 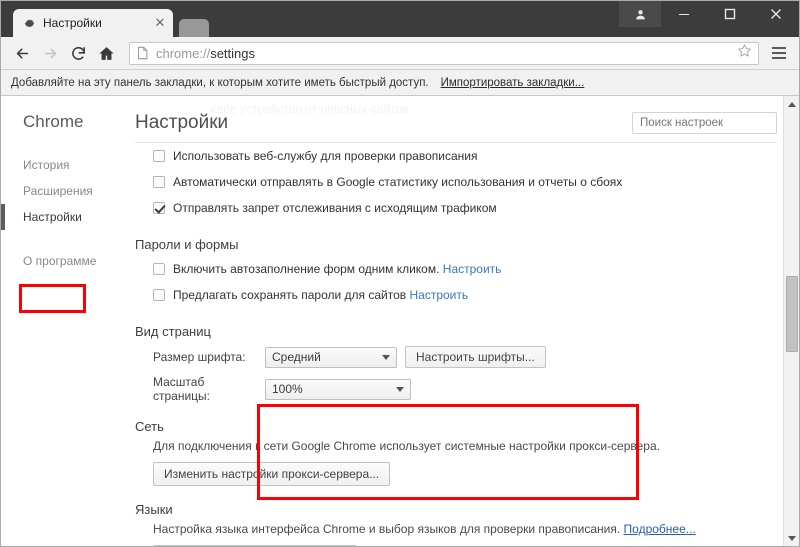 What do you see at coordinates (53, 121) in the screenshot?
I see `brand-label: Chrome` at bounding box center [53, 121].